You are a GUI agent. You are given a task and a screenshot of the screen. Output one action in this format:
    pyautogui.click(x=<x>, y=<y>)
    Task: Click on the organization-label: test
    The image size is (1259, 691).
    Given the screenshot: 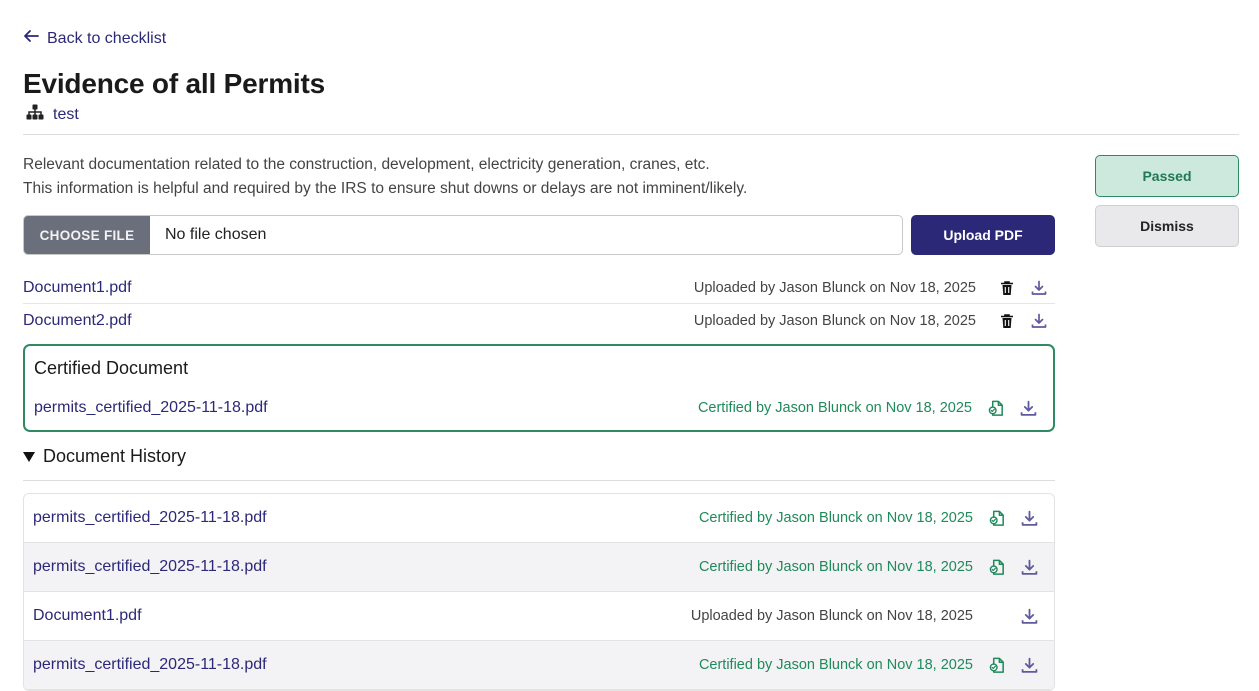 What is the action you would take?
    pyautogui.click(x=66, y=114)
    